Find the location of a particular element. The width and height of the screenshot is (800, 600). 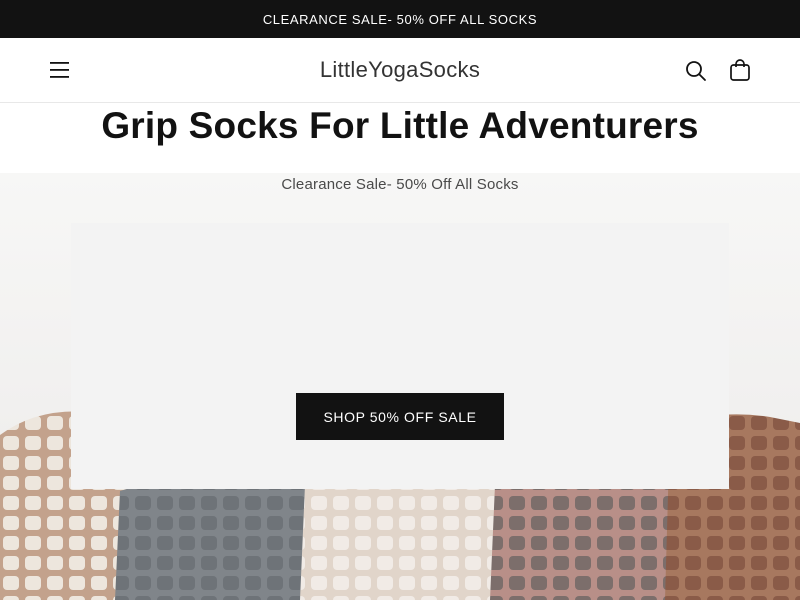

store-logo: LittleYogaSocks is located at coordinates (400, 70).